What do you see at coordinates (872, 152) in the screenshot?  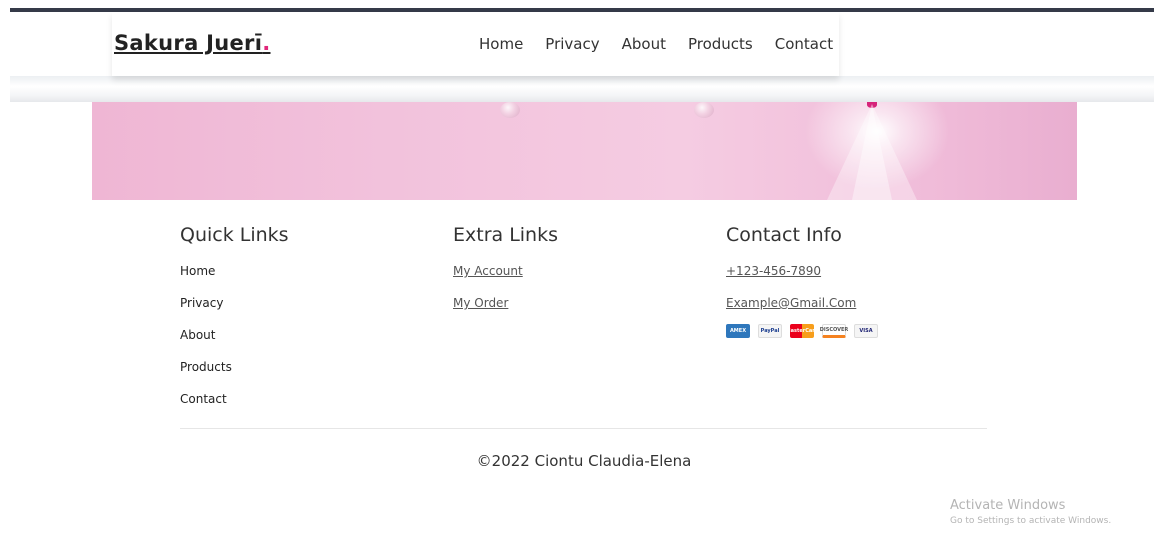 I see `light-beam` at bounding box center [872, 152].